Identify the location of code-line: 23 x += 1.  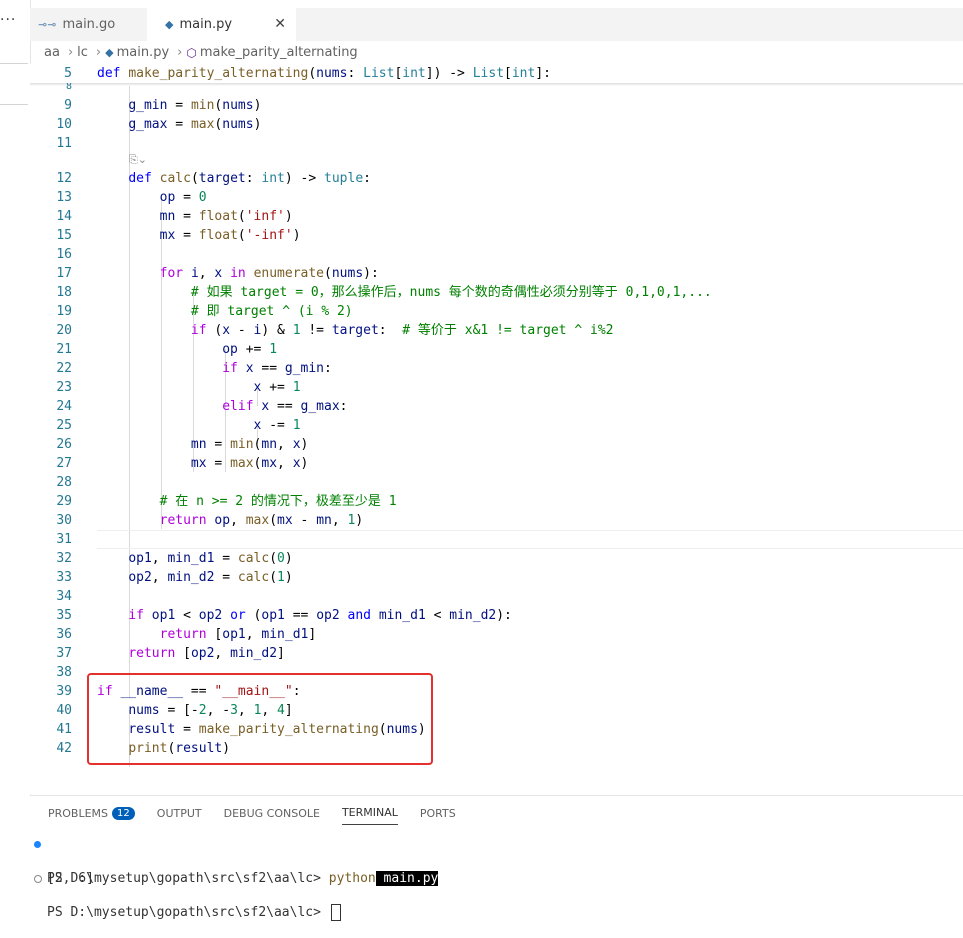
(496, 387).